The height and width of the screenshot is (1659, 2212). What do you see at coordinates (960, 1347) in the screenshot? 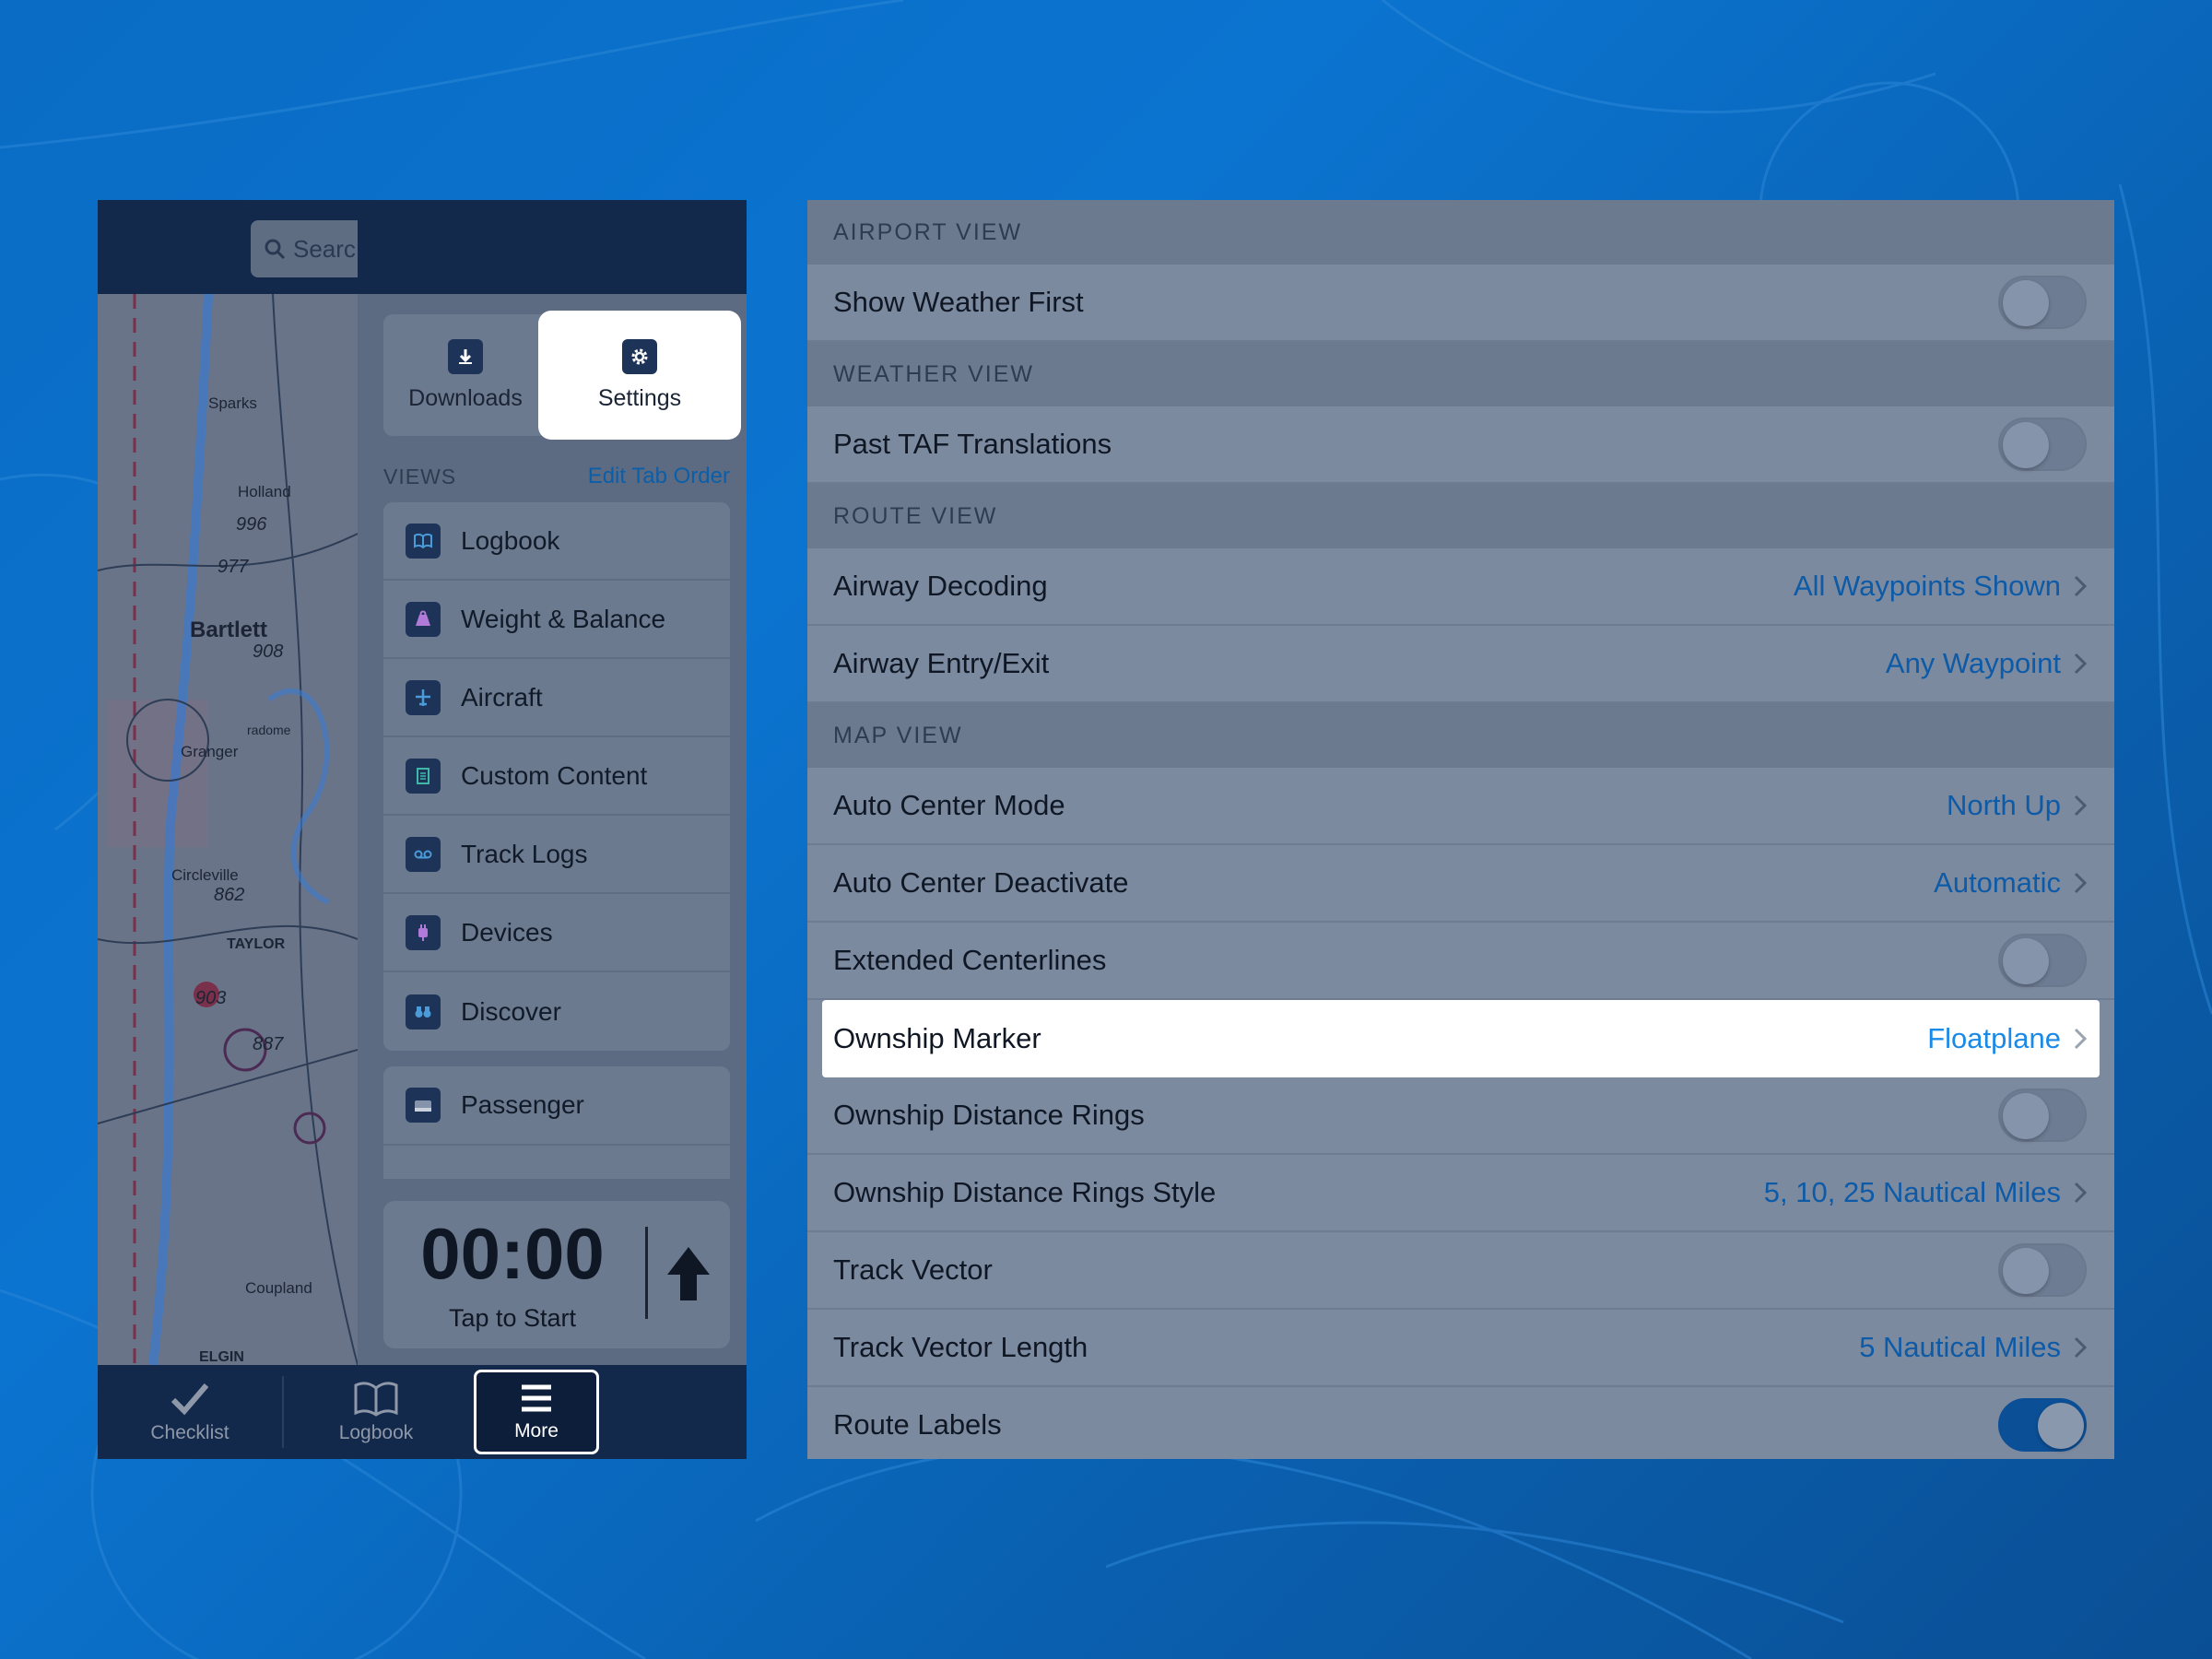
I see `setting-label: Track Vector Length` at bounding box center [960, 1347].